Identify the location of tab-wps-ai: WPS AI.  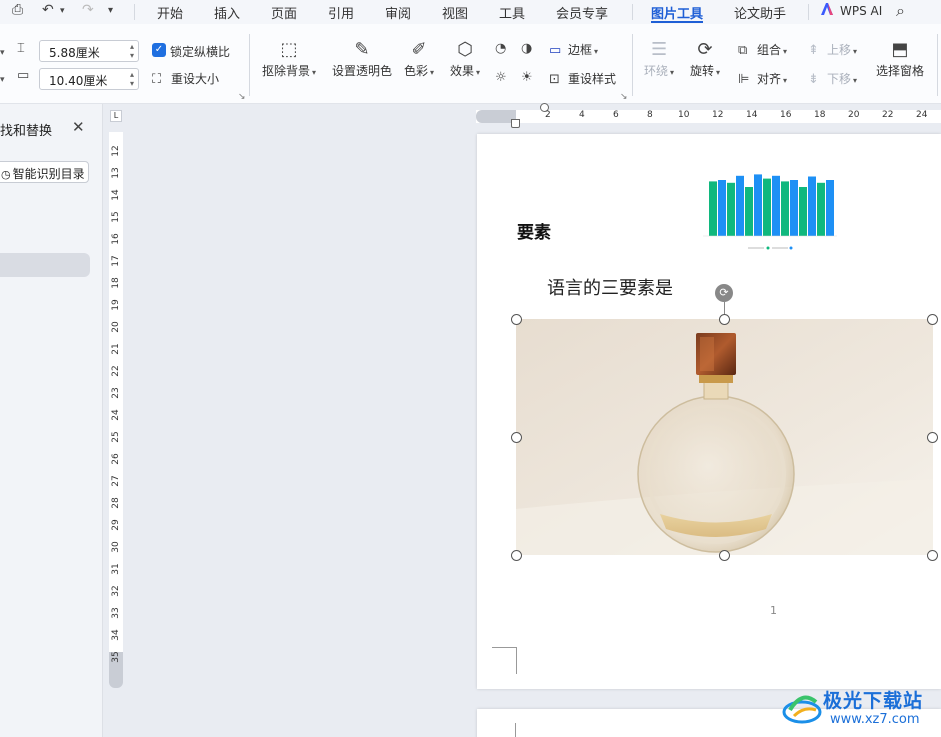
(861, 11).